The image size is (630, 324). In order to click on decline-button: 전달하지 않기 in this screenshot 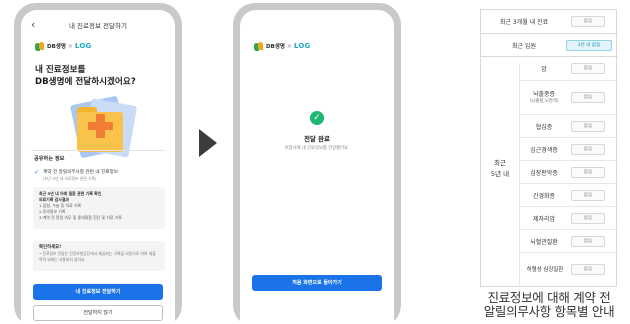, I will do `click(98, 313)`.